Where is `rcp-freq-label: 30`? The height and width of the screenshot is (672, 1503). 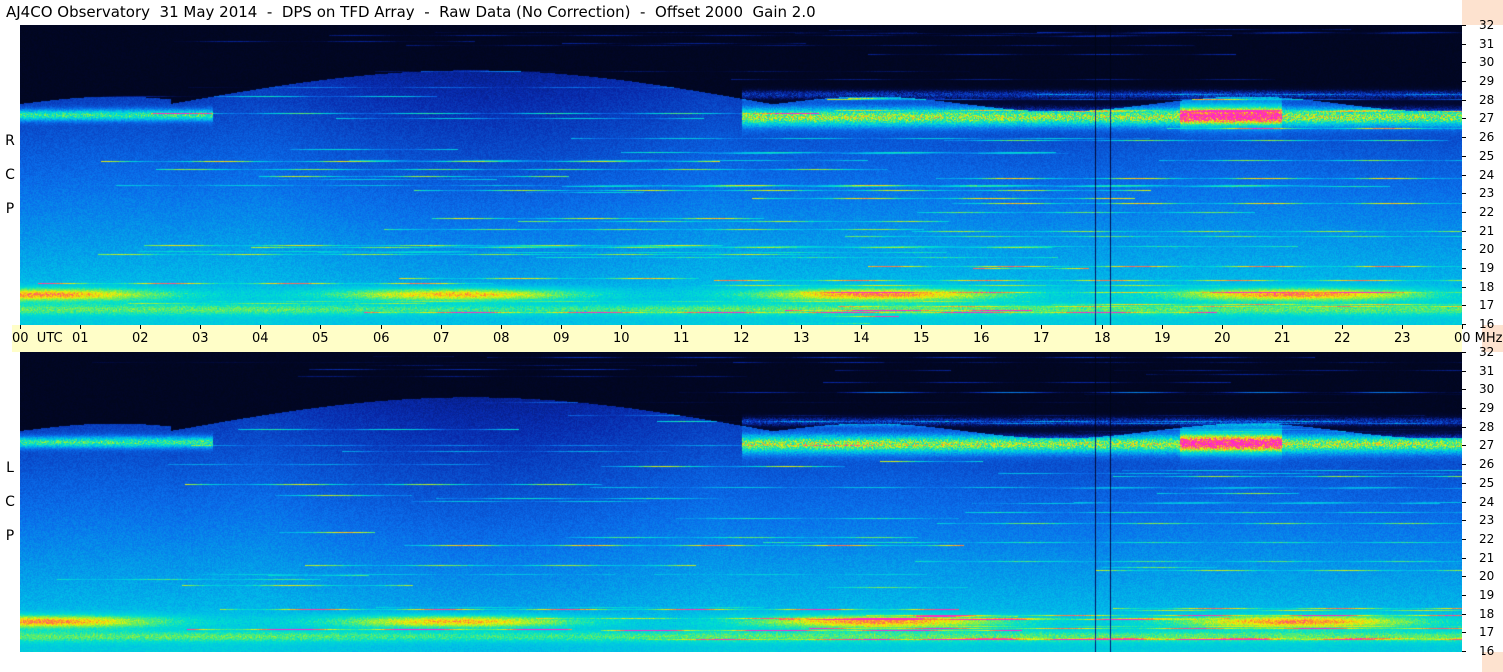
rcp-freq-label: 30 is located at coordinates (1487, 62).